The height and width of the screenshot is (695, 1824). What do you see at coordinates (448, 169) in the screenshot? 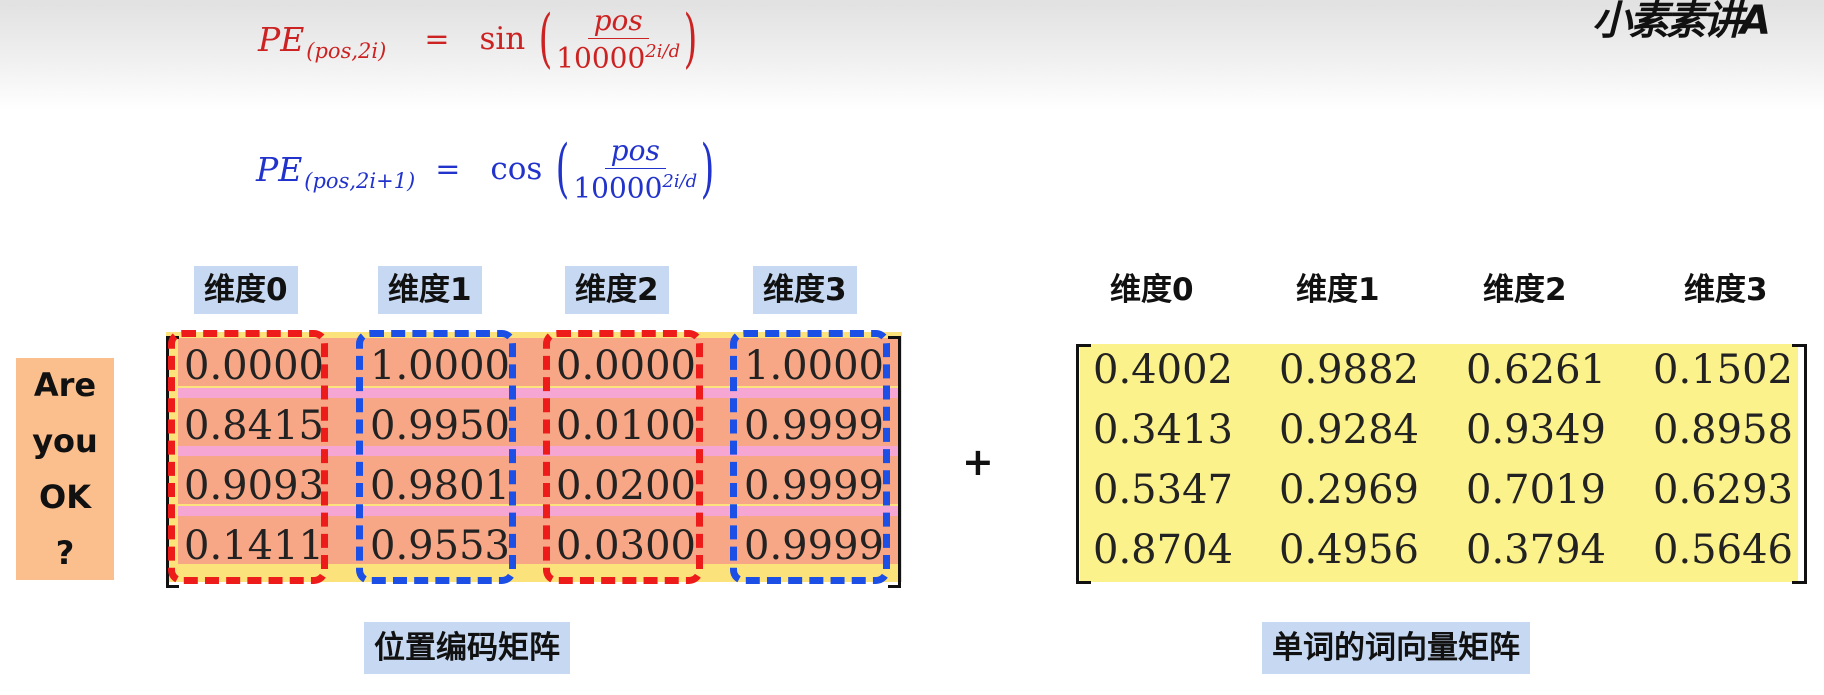
I see `formula-cos-equals: =` at bounding box center [448, 169].